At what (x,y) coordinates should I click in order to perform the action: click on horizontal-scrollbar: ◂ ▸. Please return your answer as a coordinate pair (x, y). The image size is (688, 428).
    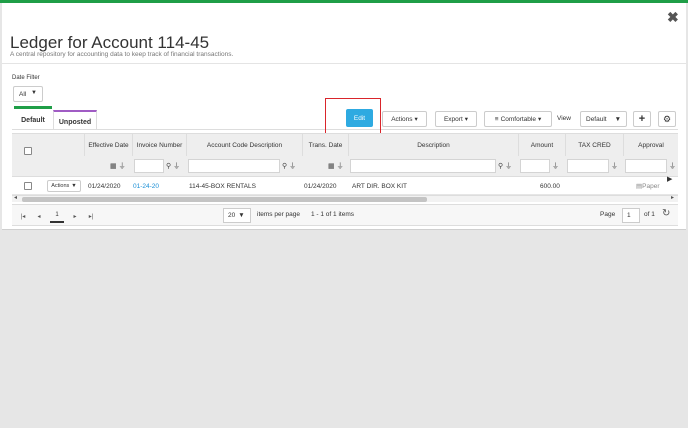
    Looking at the image, I should click on (345, 198).